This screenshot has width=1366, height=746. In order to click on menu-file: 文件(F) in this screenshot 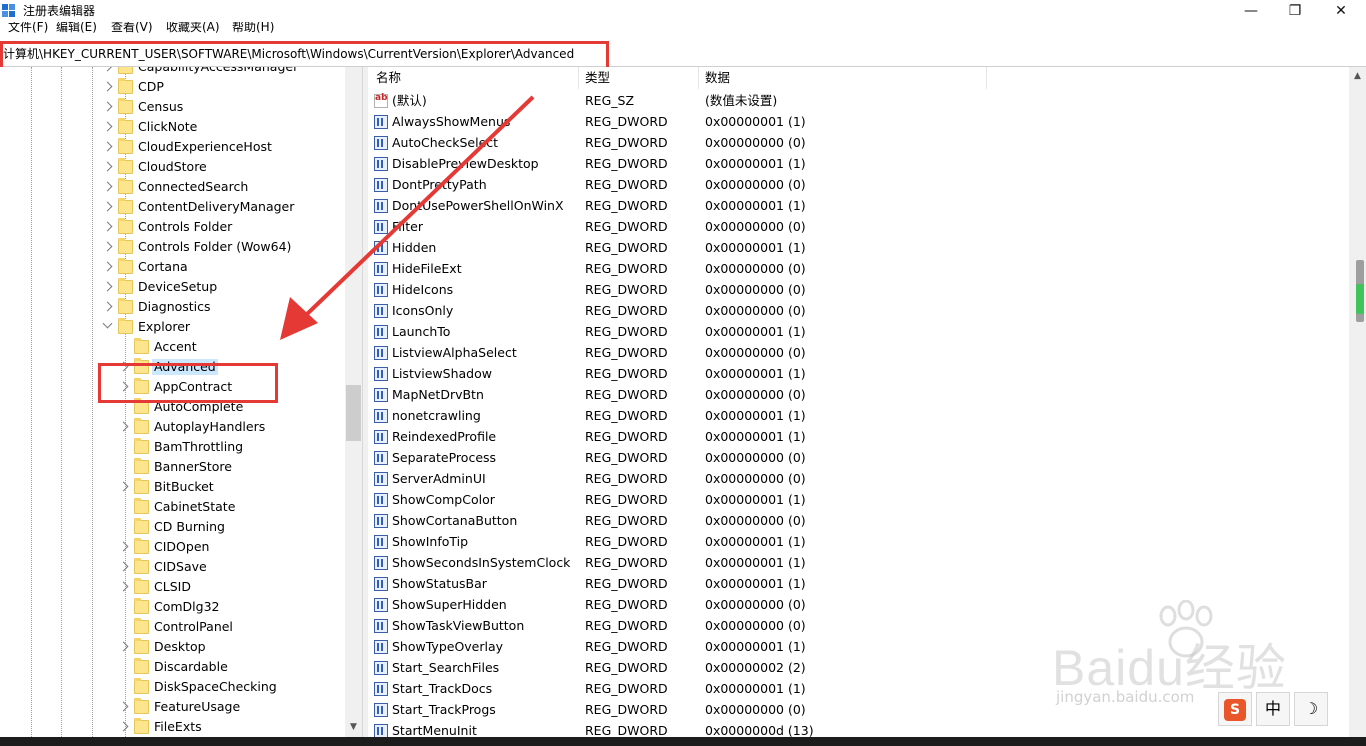, I will do `click(28, 28)`.